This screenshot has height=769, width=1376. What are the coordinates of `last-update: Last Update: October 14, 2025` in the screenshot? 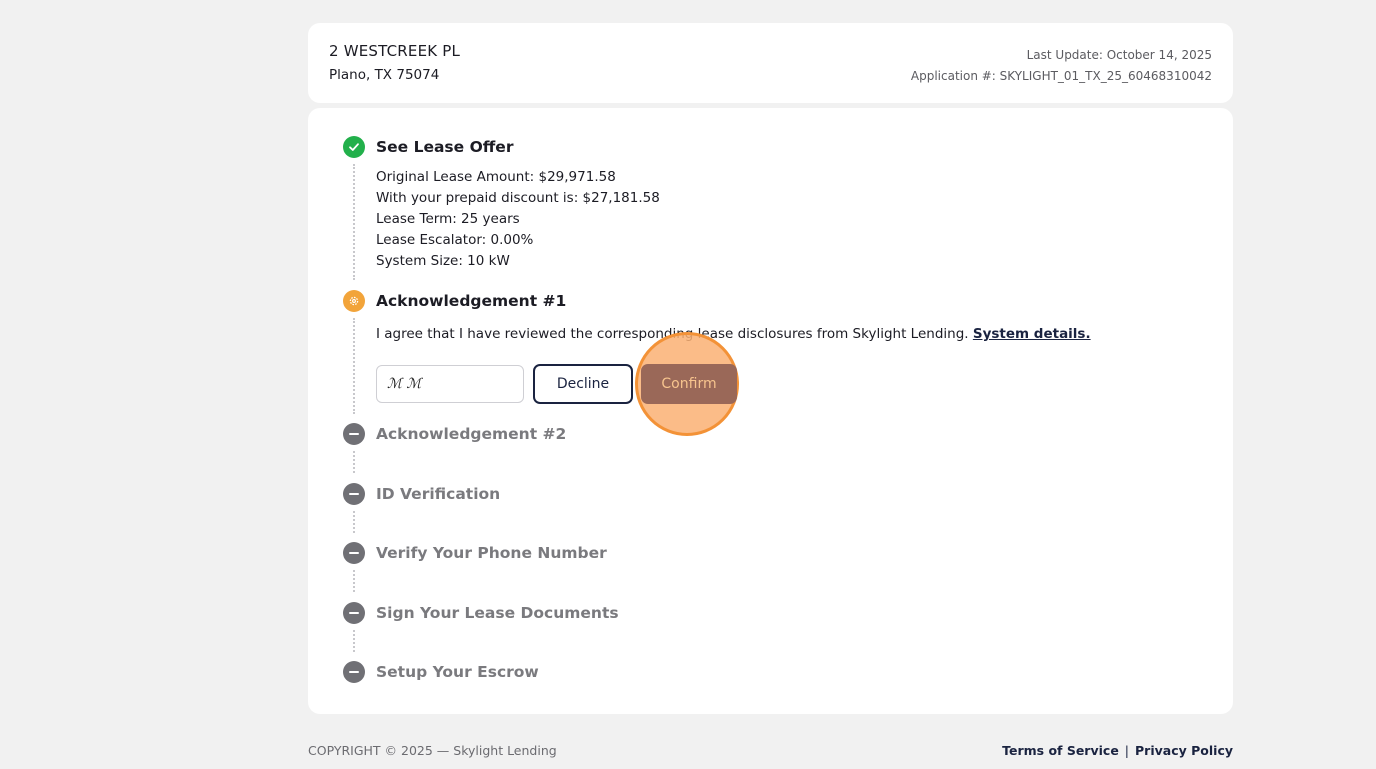 It's located at (1119, 55).